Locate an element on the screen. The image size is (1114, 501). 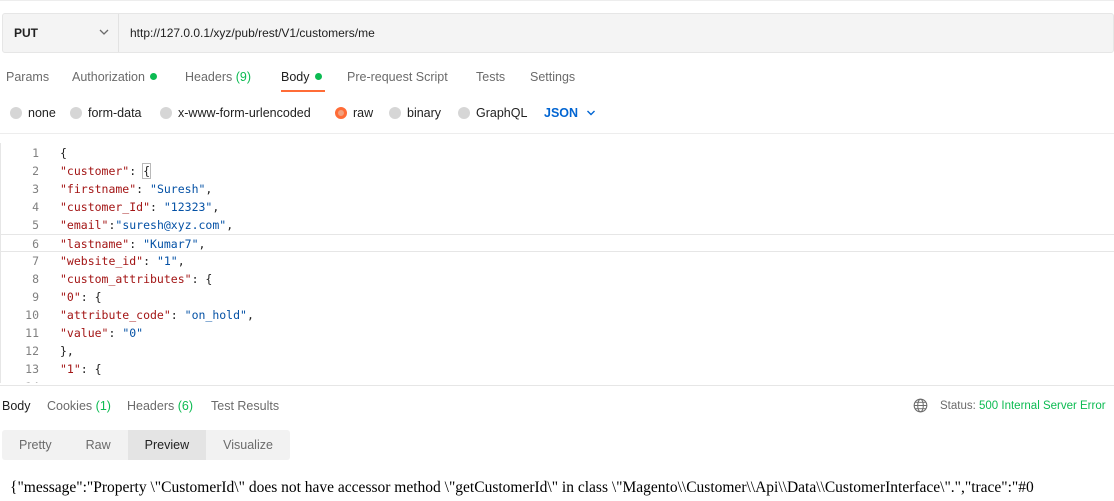
editor-line: 8 "custom_attributes": { is located at coordinates (557, 279).